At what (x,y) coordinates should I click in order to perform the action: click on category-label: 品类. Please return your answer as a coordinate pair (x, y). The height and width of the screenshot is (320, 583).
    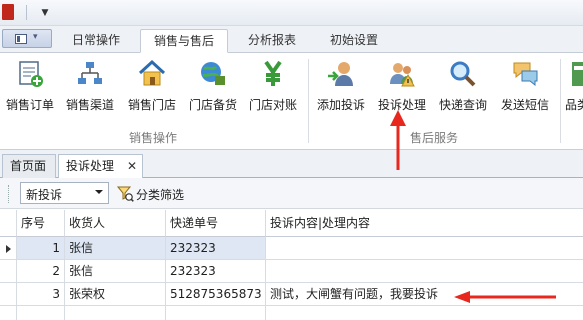
    Looking at the image, I should click on (574, 105).